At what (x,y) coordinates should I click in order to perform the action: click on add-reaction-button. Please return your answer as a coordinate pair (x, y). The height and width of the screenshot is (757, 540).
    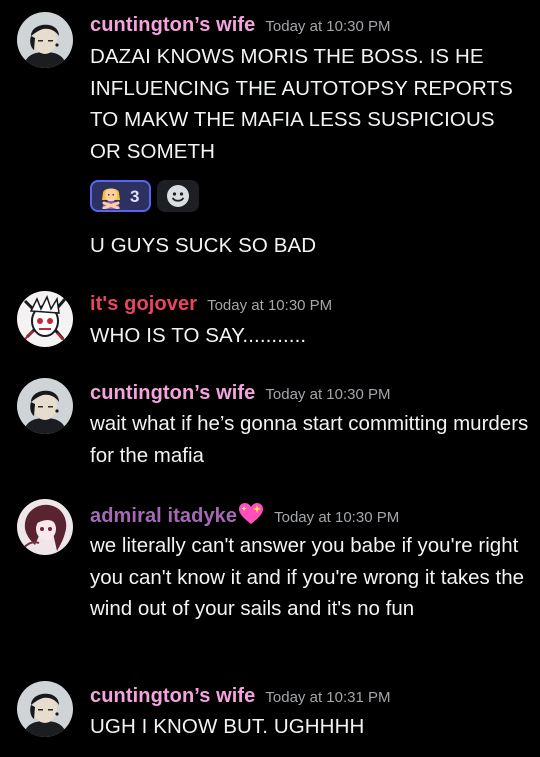
    Looking at the image, I should click on (178, 196).